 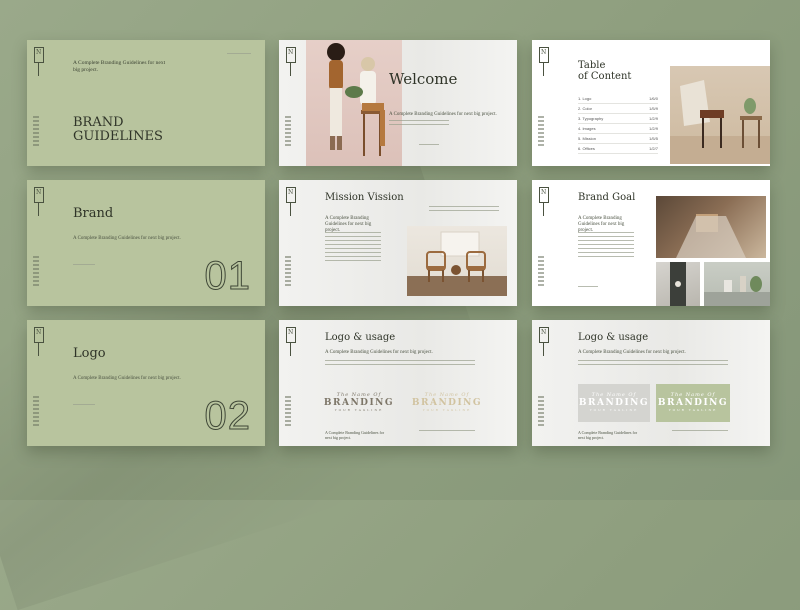 I want to click on slide-title-line1: Table, so click(x=592, y=65).